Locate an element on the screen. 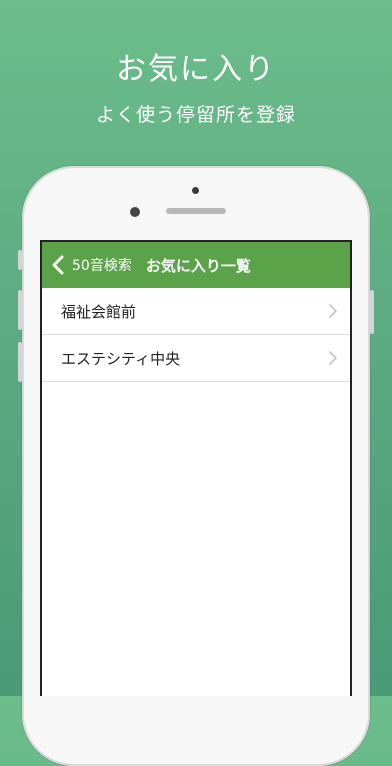  navigation-bar: 50音検索 お気に入り一覧 is located at coordinates (196, 265).